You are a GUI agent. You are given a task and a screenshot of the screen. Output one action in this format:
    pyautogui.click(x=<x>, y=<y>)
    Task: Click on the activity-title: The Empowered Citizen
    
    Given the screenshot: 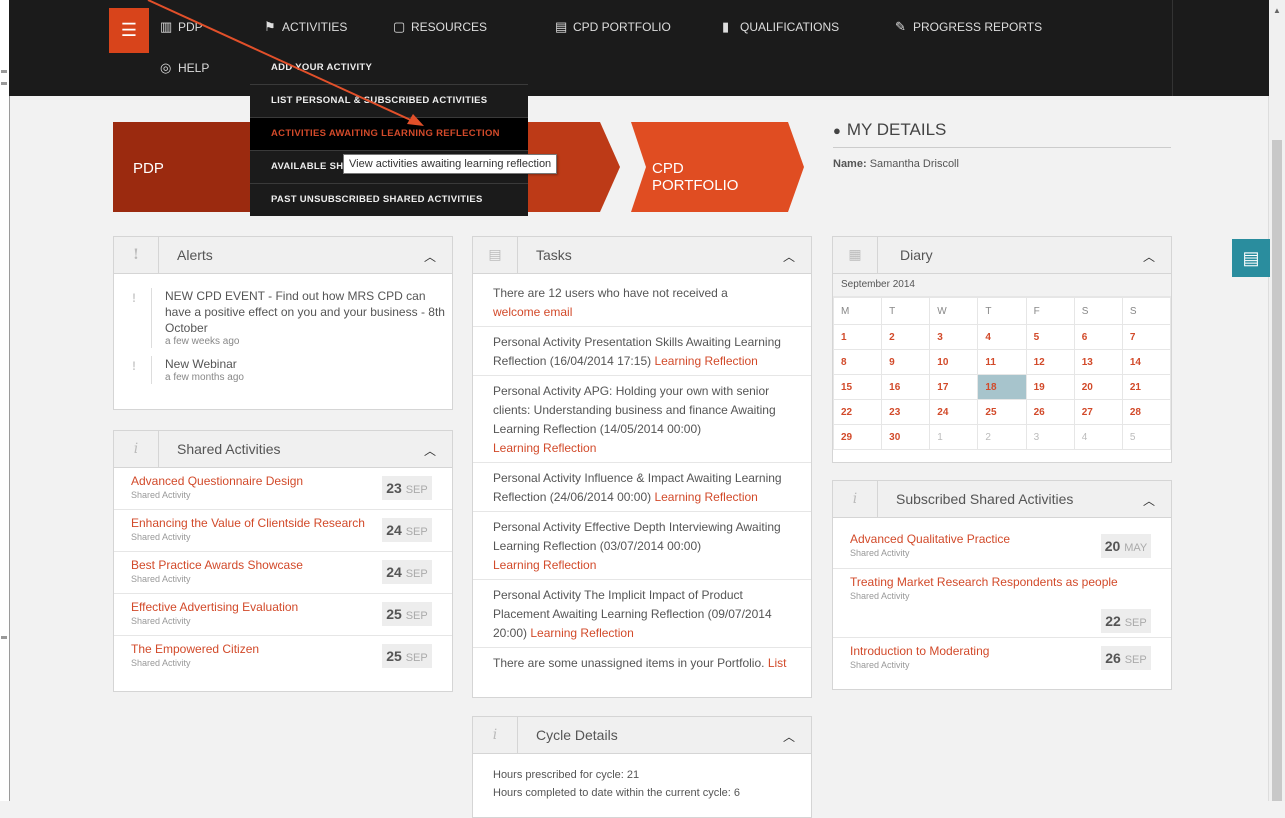 What is the action you would take?
    pyautogui.click(x=195, y=649)
    